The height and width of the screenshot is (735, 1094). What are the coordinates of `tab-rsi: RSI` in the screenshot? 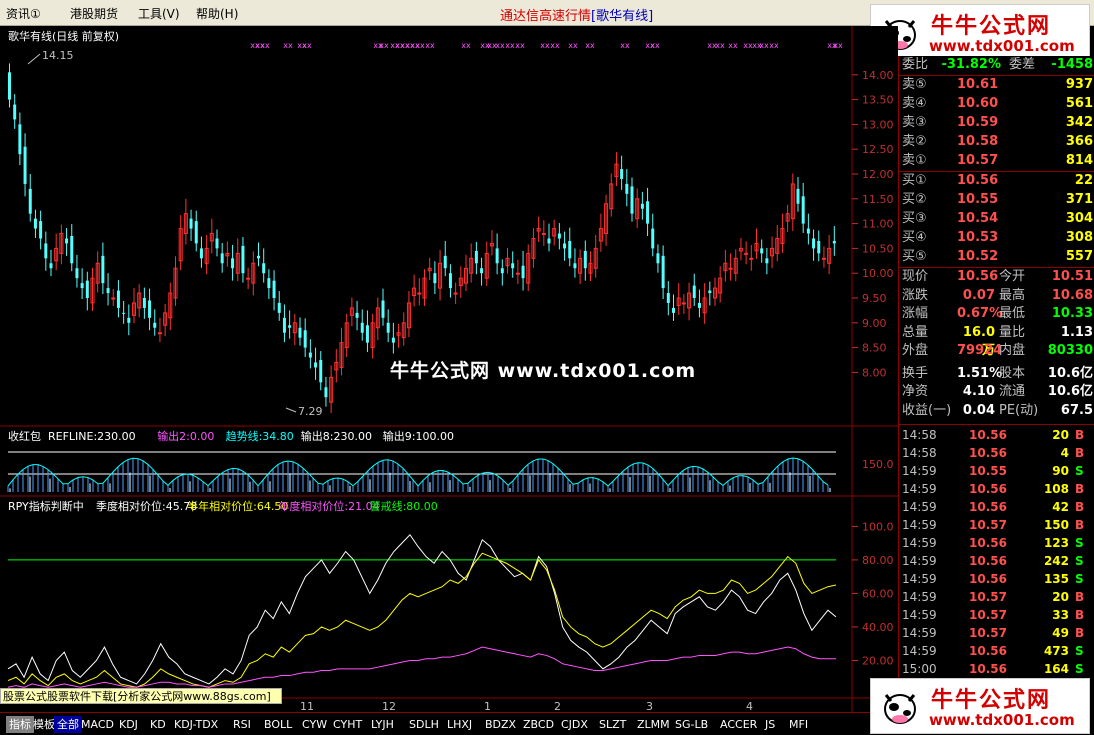 It's located at (242, 724).